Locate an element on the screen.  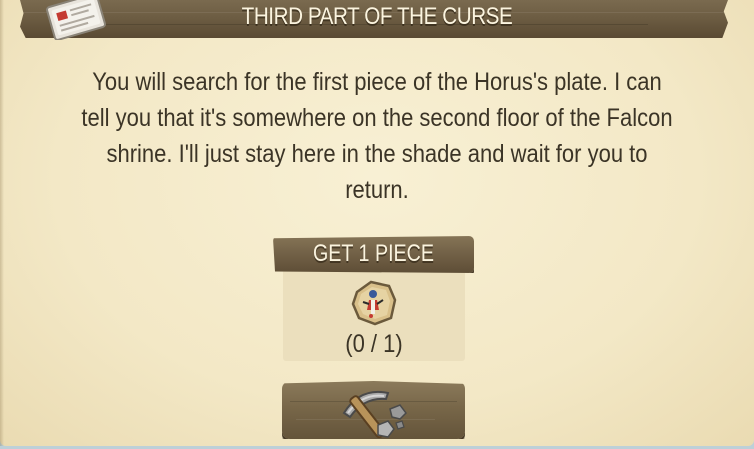
panel-edge-shadow is located at coordinates (2, 223).